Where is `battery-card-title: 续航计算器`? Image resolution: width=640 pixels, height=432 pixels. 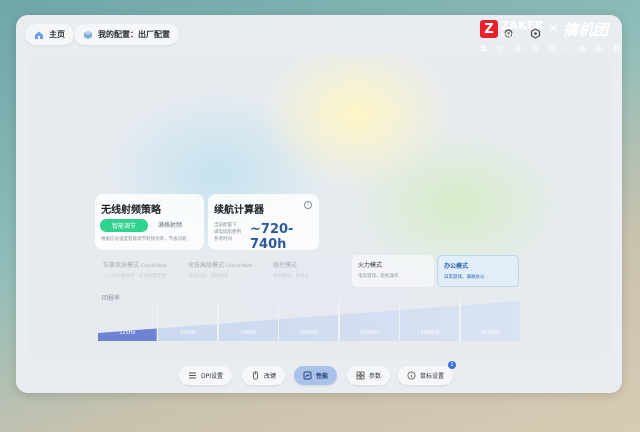 battery-card-title: 续航计算器 is located at coordinates (239, 210).